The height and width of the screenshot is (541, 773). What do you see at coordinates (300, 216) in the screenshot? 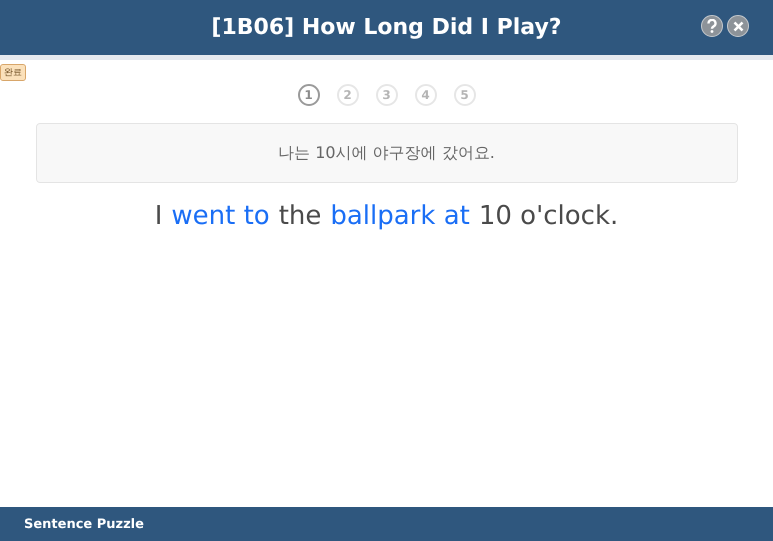
I see `sentence-word: the` at bounding box center [300, 216].